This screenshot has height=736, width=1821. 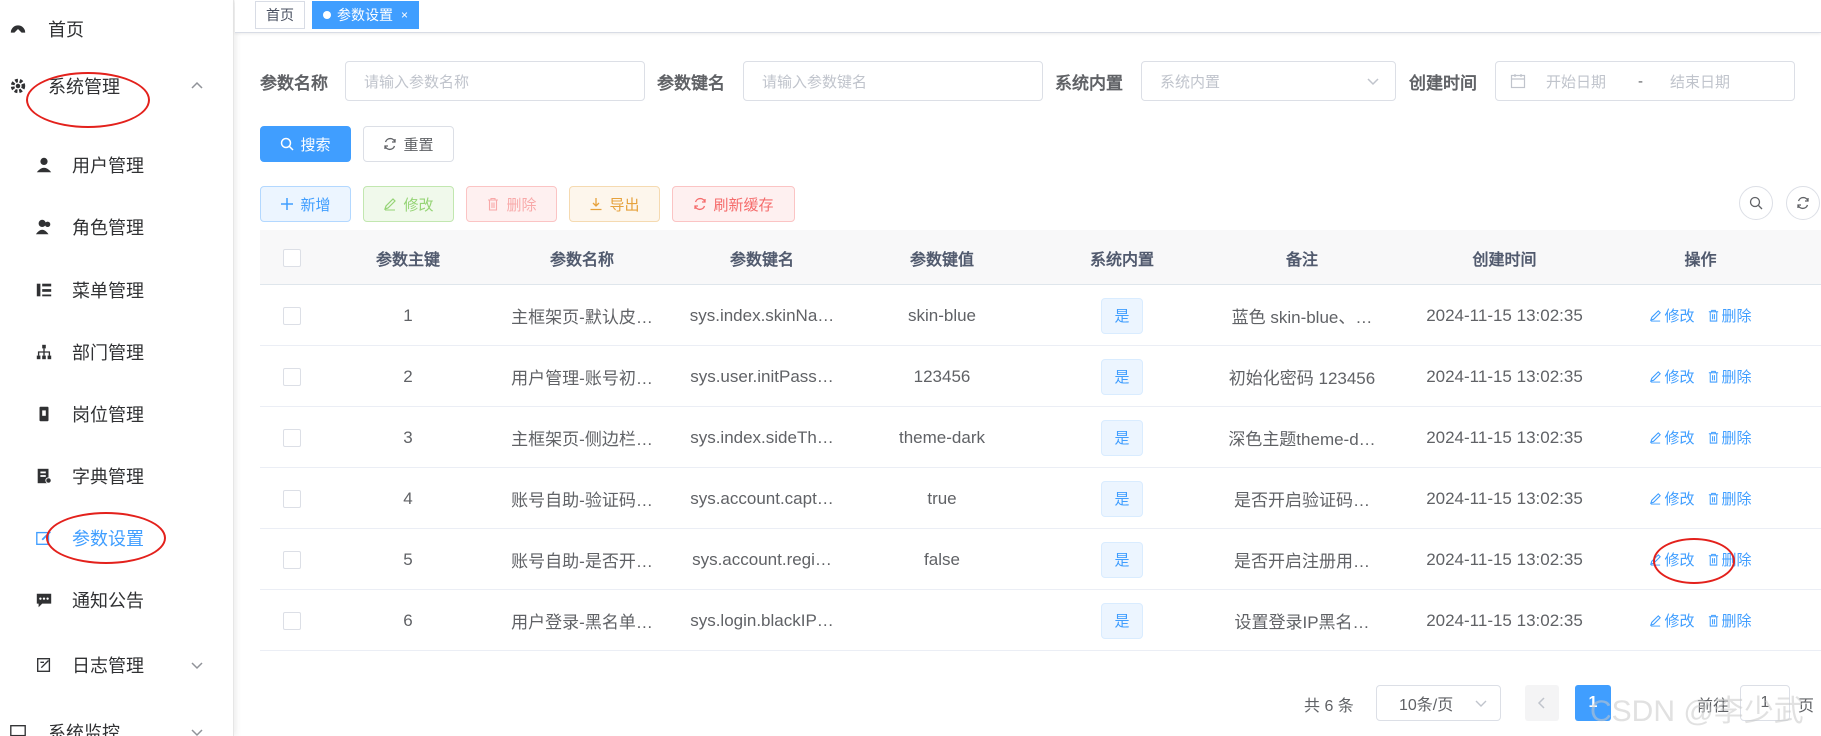 What do you see at coordinates (117, 476) in the screenshot?
I see `sidebar-item-dicts: 字典管理` at bounding box center [117, 476].